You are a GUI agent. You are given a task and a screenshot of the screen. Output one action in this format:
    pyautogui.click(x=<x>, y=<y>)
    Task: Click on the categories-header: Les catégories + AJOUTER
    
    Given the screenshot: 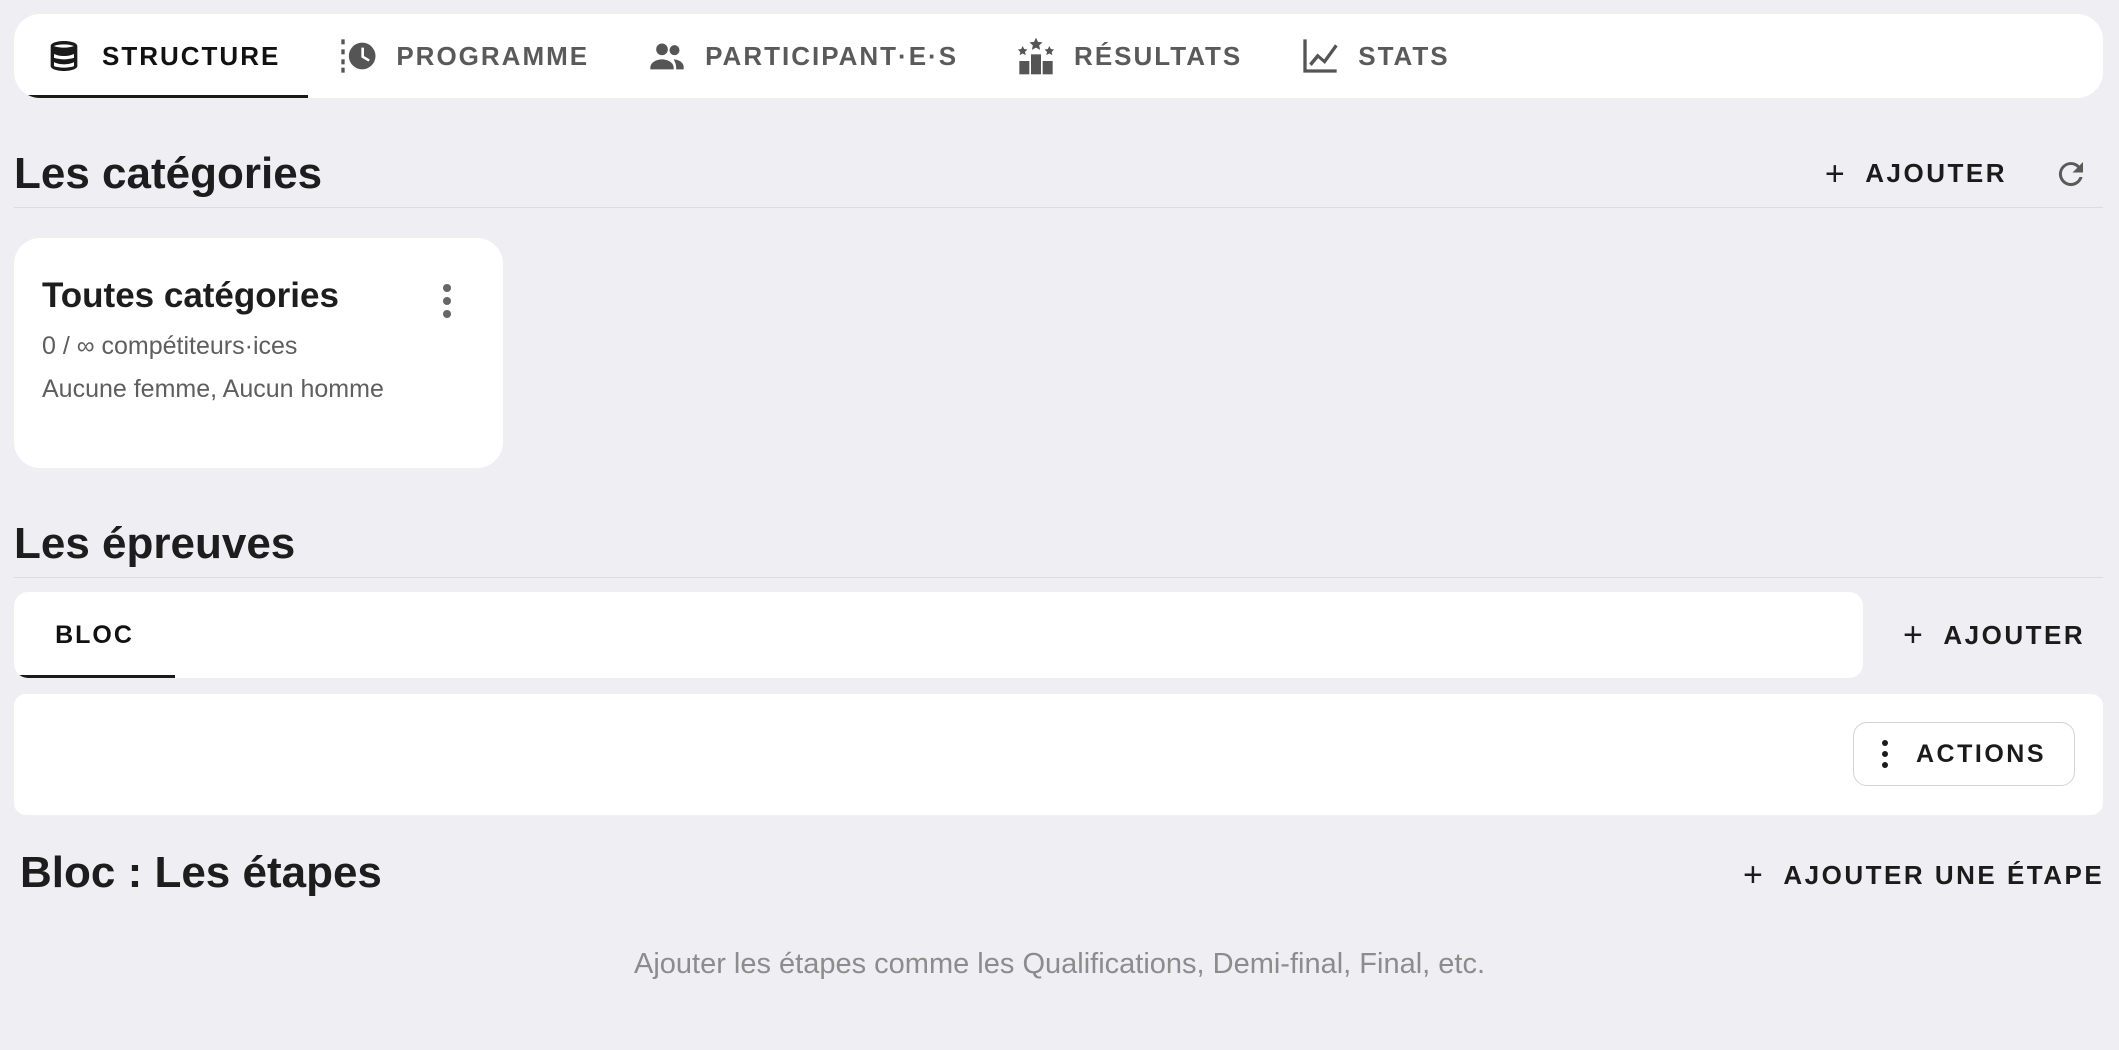 What is the action you would take?
    pyautogui.click(x=1058, y=174)
    